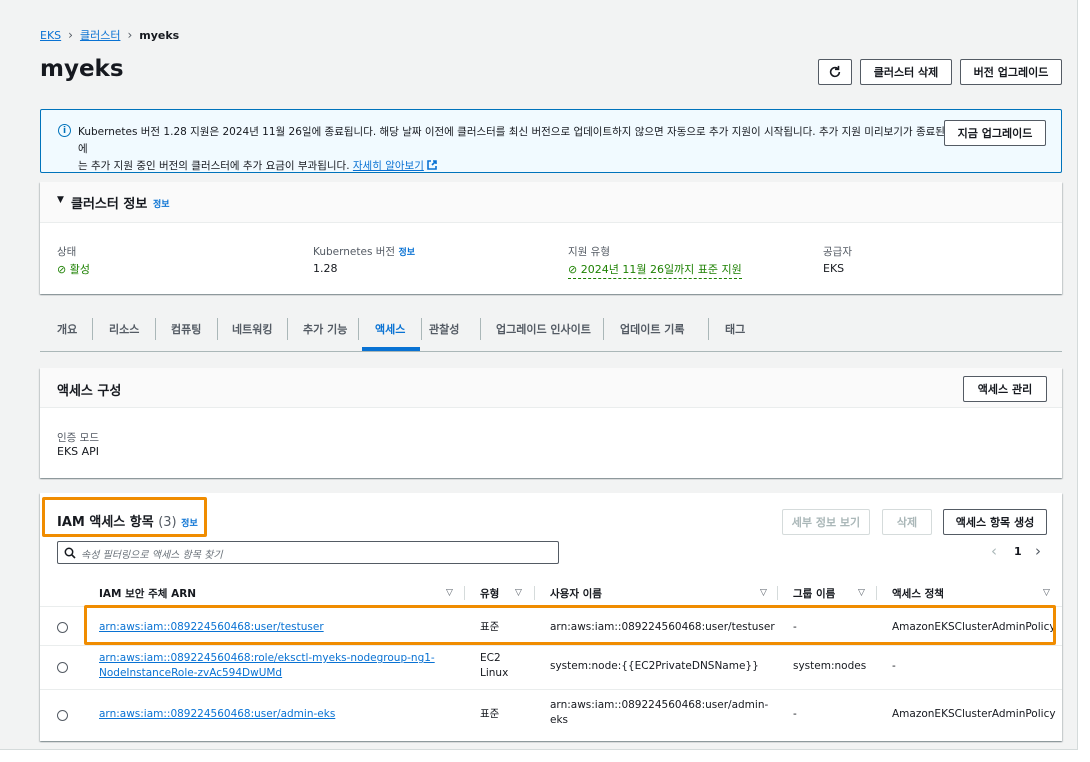 The image size is (1090, 762). Describe the element at coordinates (907, 522) in the screenshot. I see `delete-entry-button: 삭제` at that location.